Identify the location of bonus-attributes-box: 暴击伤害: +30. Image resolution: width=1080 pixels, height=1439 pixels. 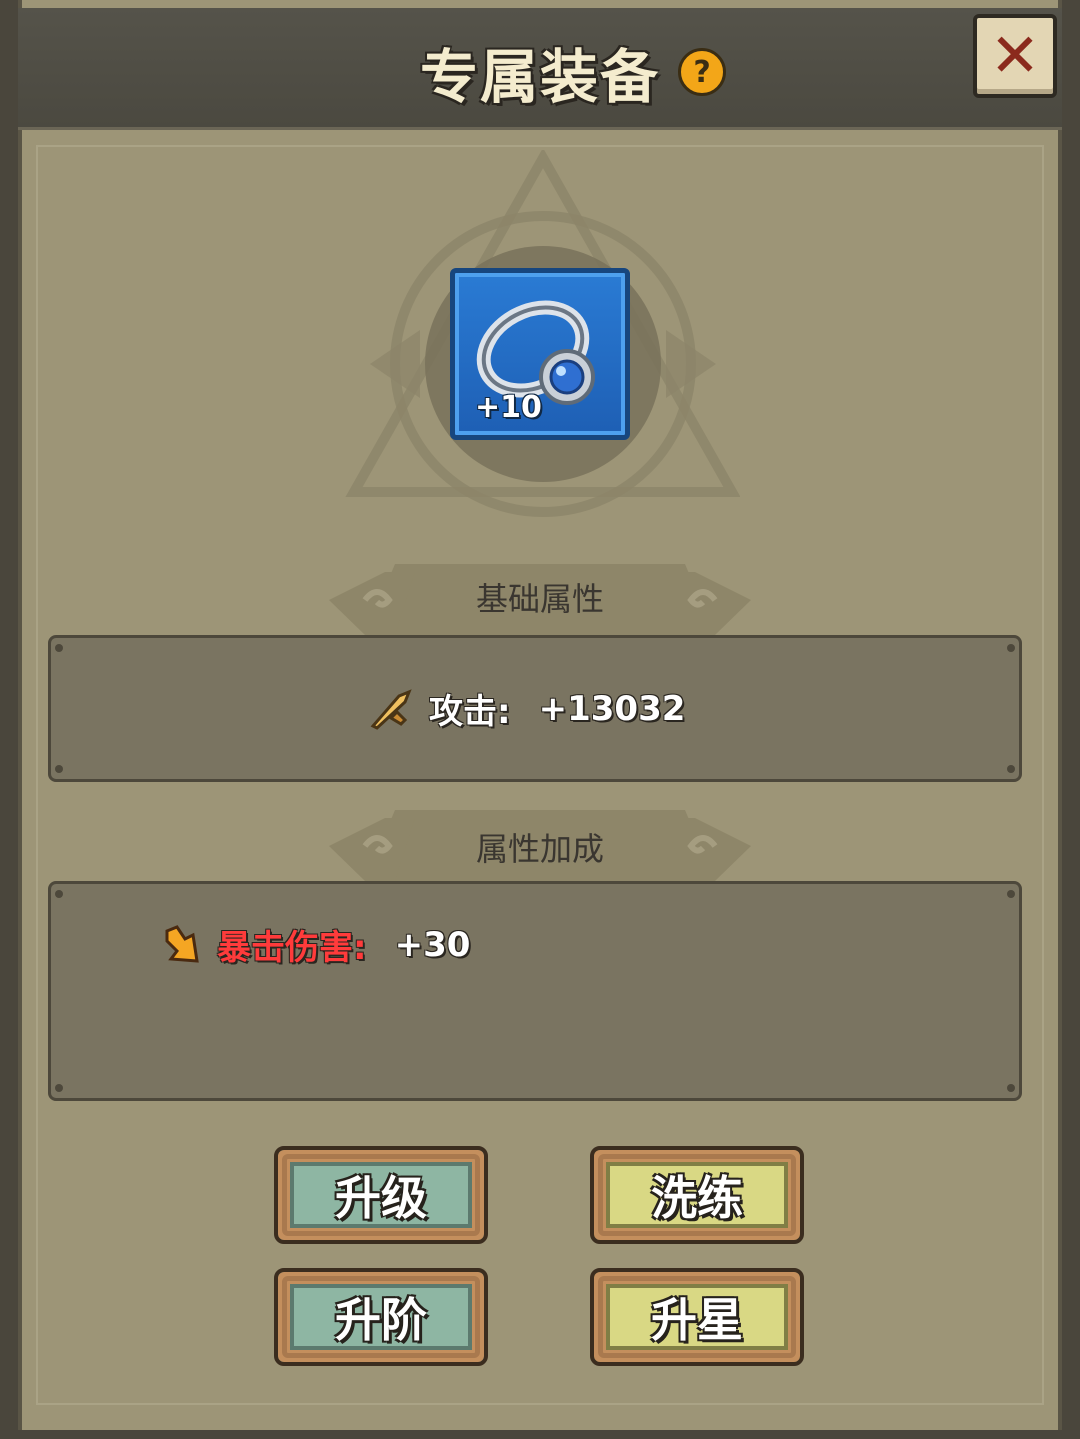
(535, 991).